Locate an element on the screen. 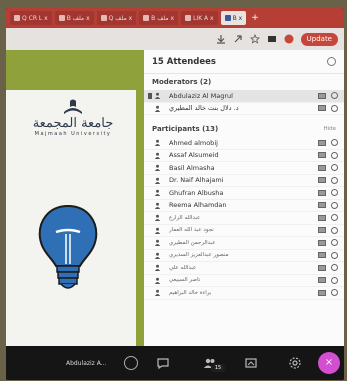 This screenshot has width=347, height=381. browser-tab: LIK A x is located at coordinates (199, 18).